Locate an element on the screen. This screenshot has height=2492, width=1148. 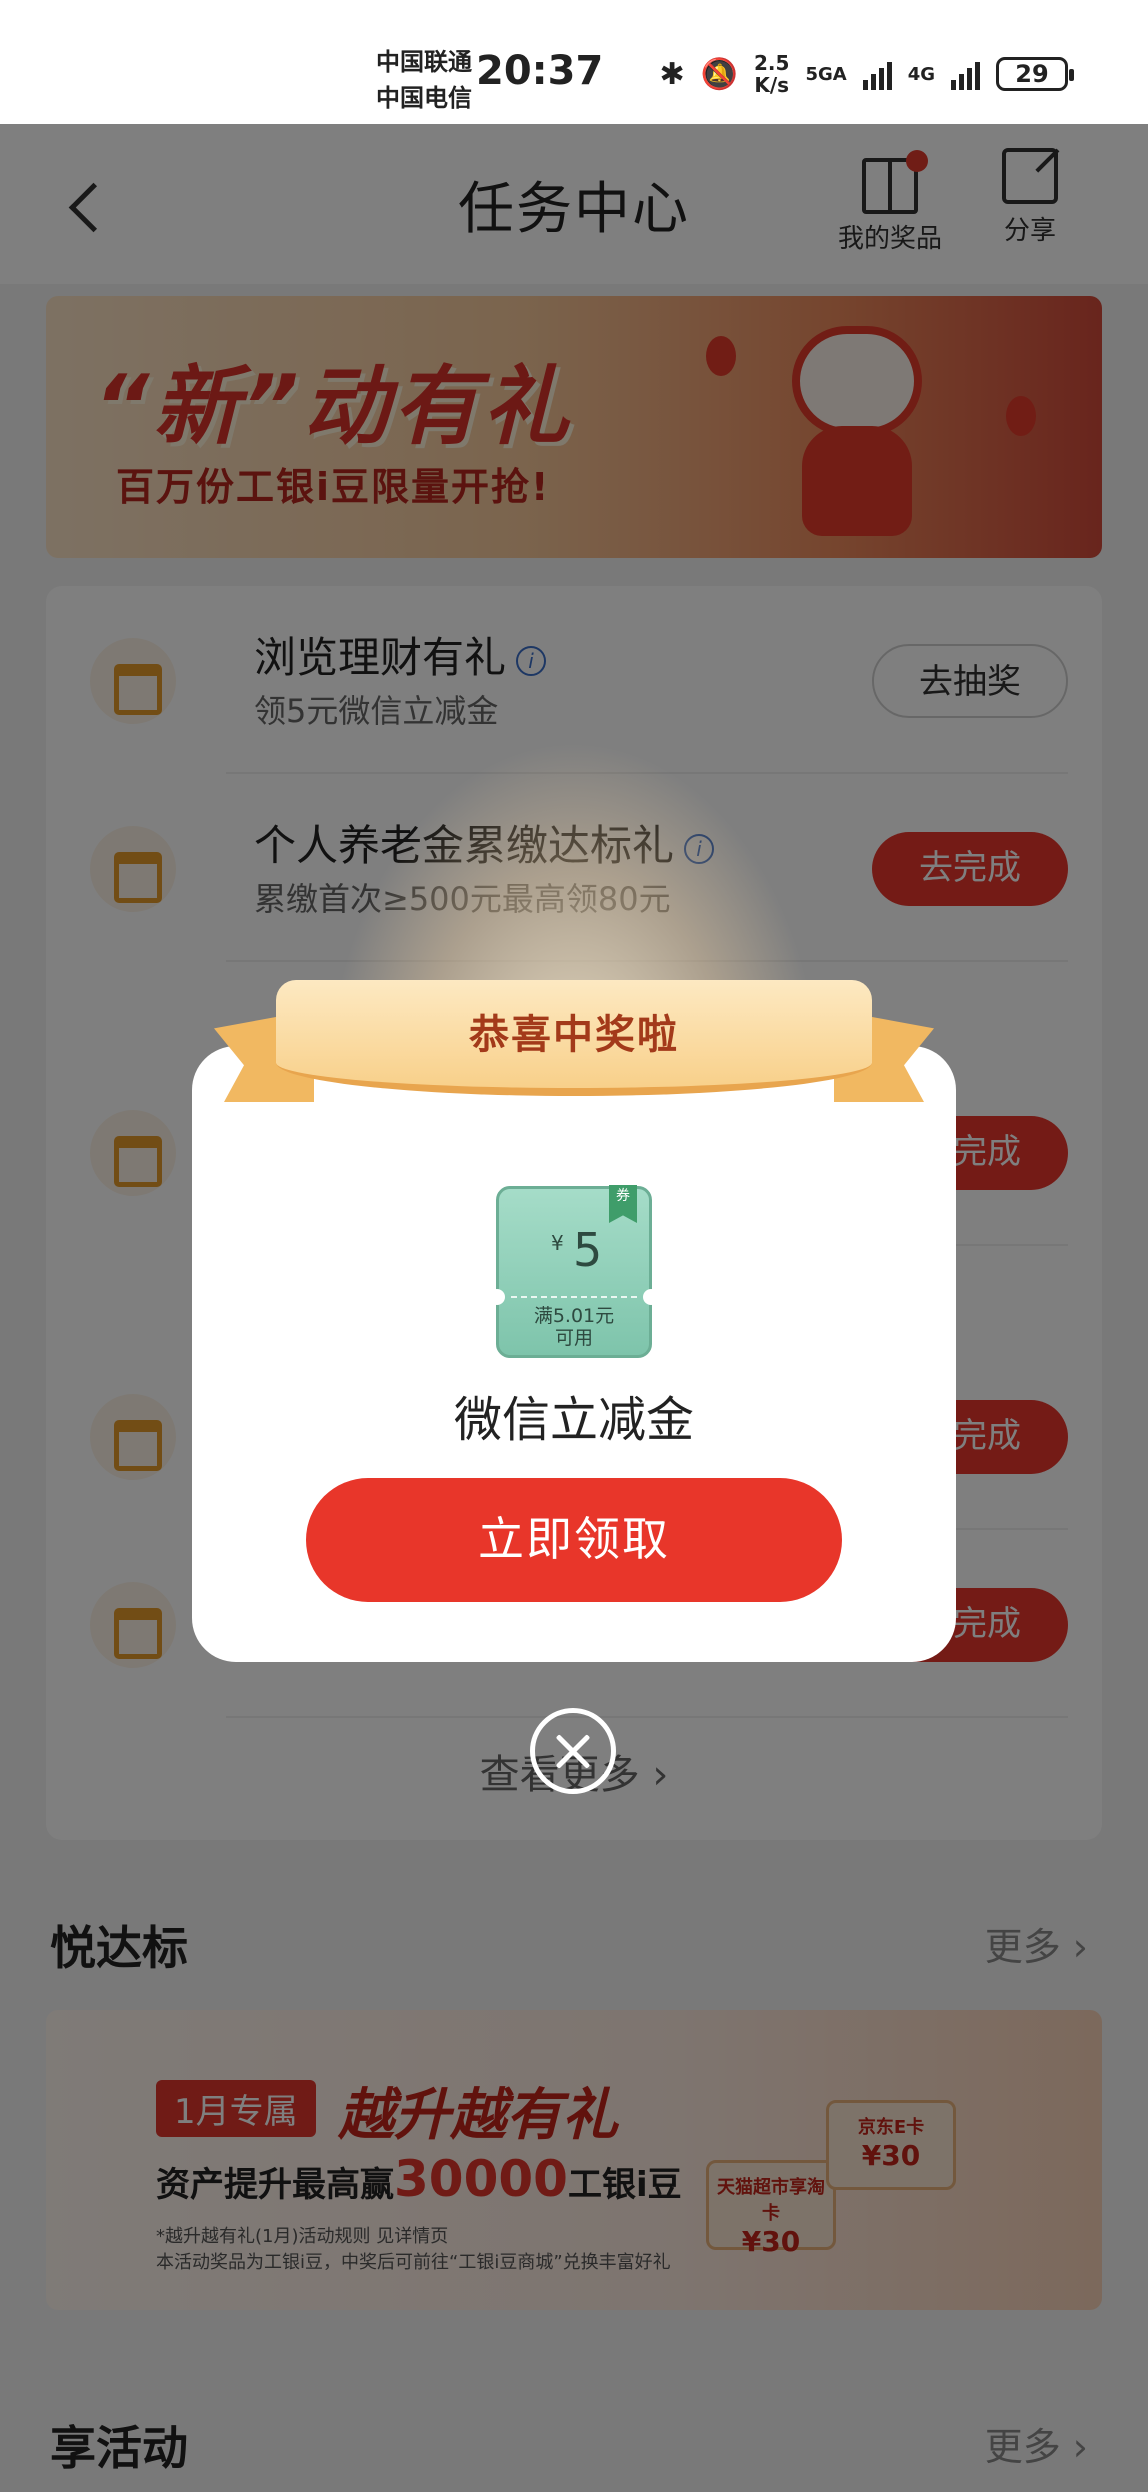
coupon-badge: 券 is located at coordinates (623, 1204).